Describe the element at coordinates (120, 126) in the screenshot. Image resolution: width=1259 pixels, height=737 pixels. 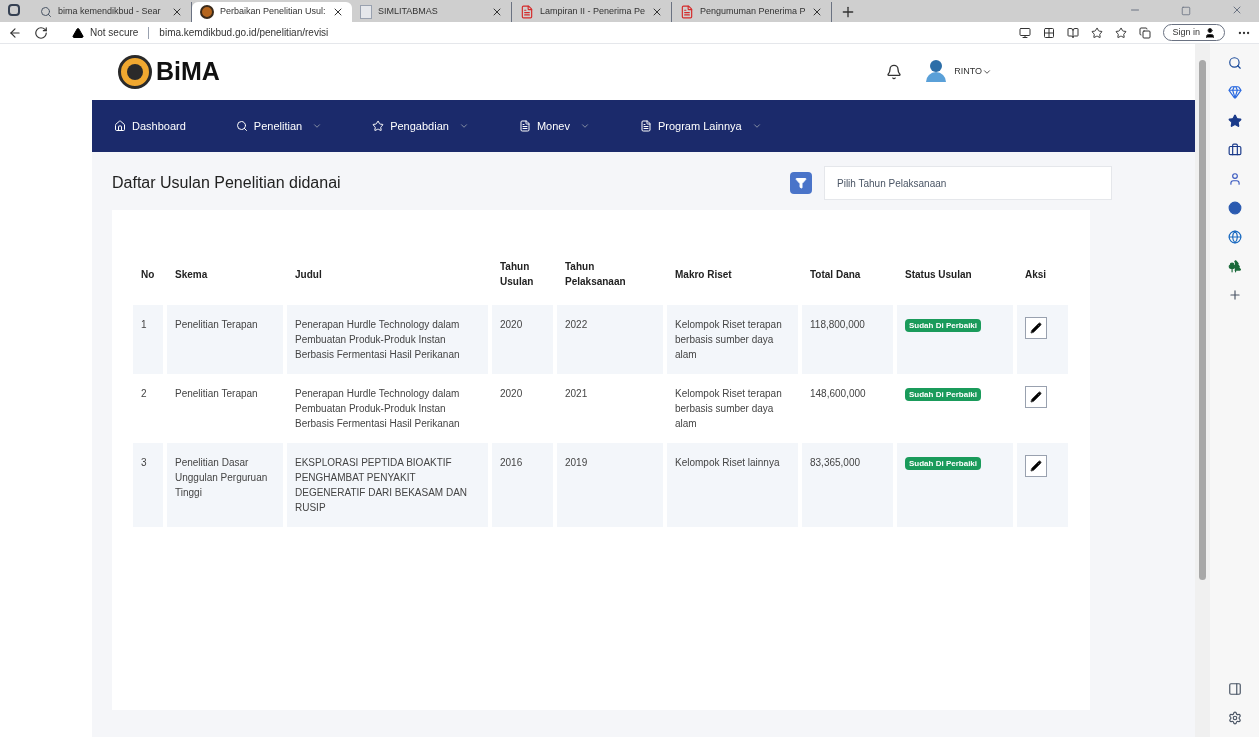
I see `home-icon` at that location.